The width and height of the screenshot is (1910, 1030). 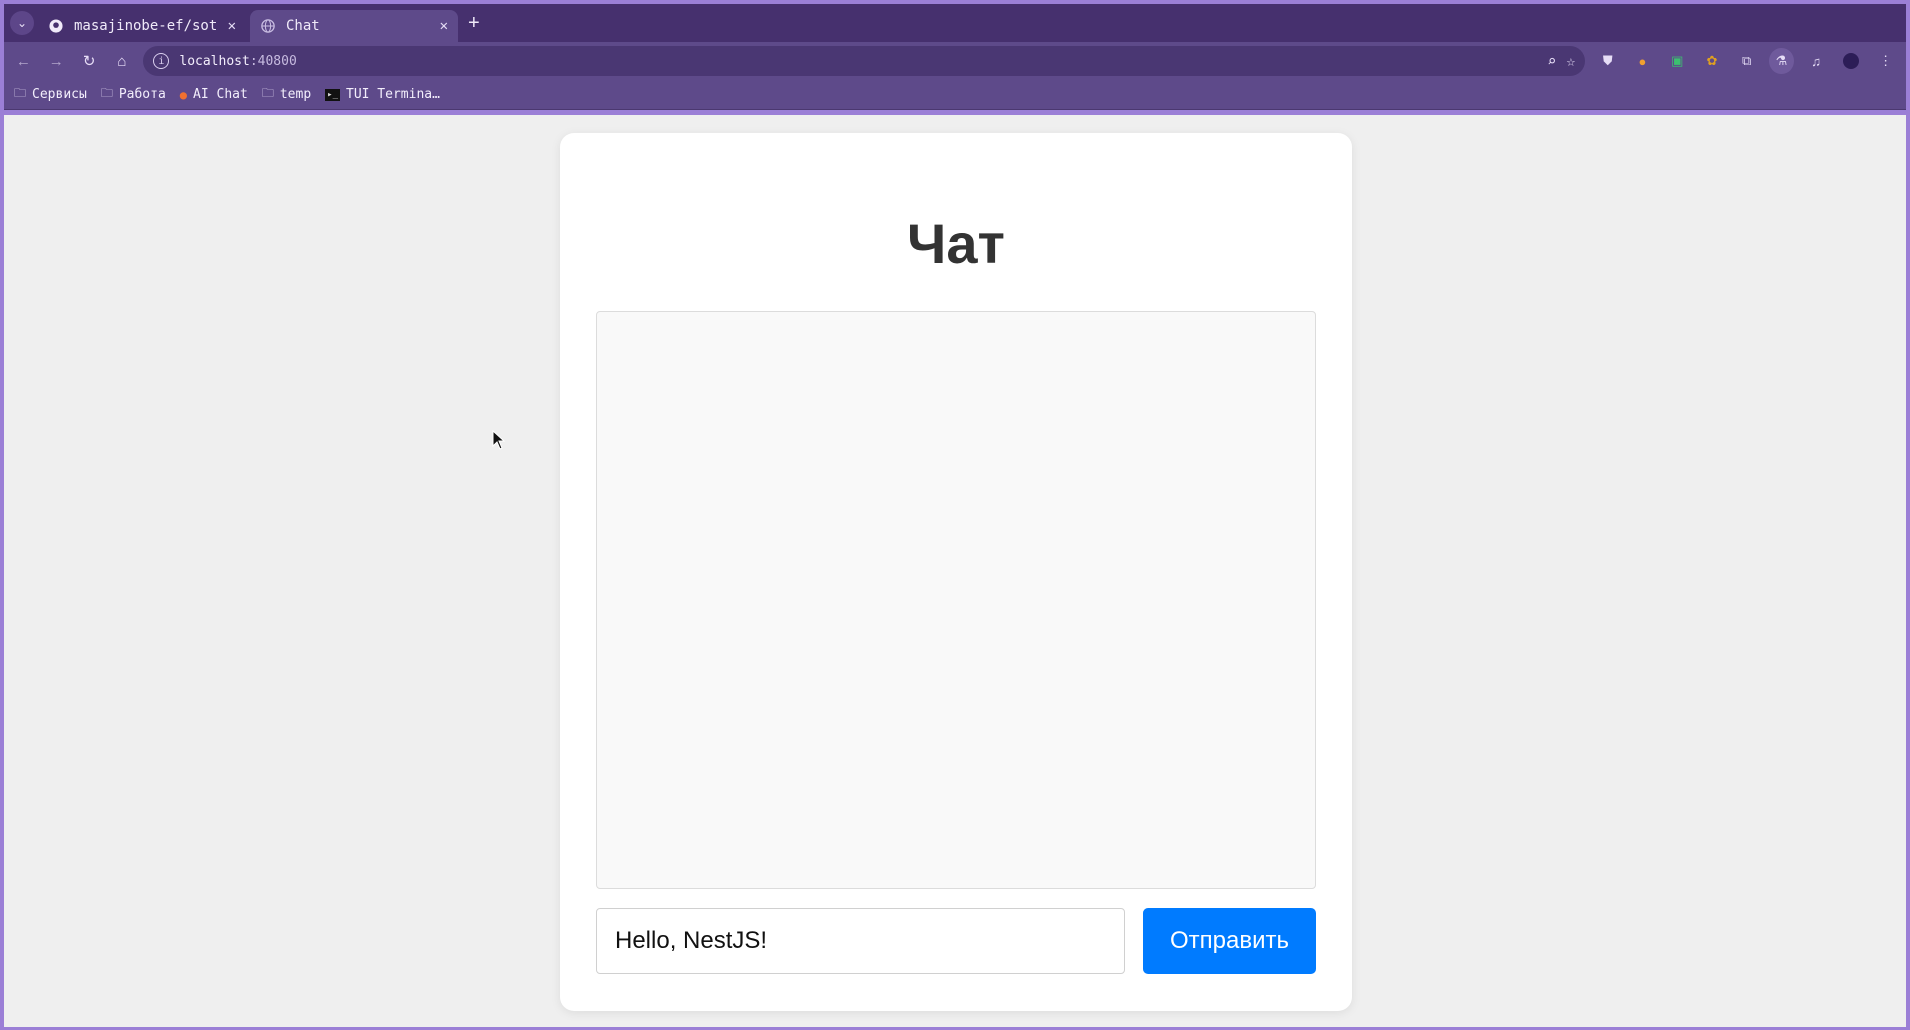 I want to click on terminal-icon: ▸_, so click(x=332, y=94).